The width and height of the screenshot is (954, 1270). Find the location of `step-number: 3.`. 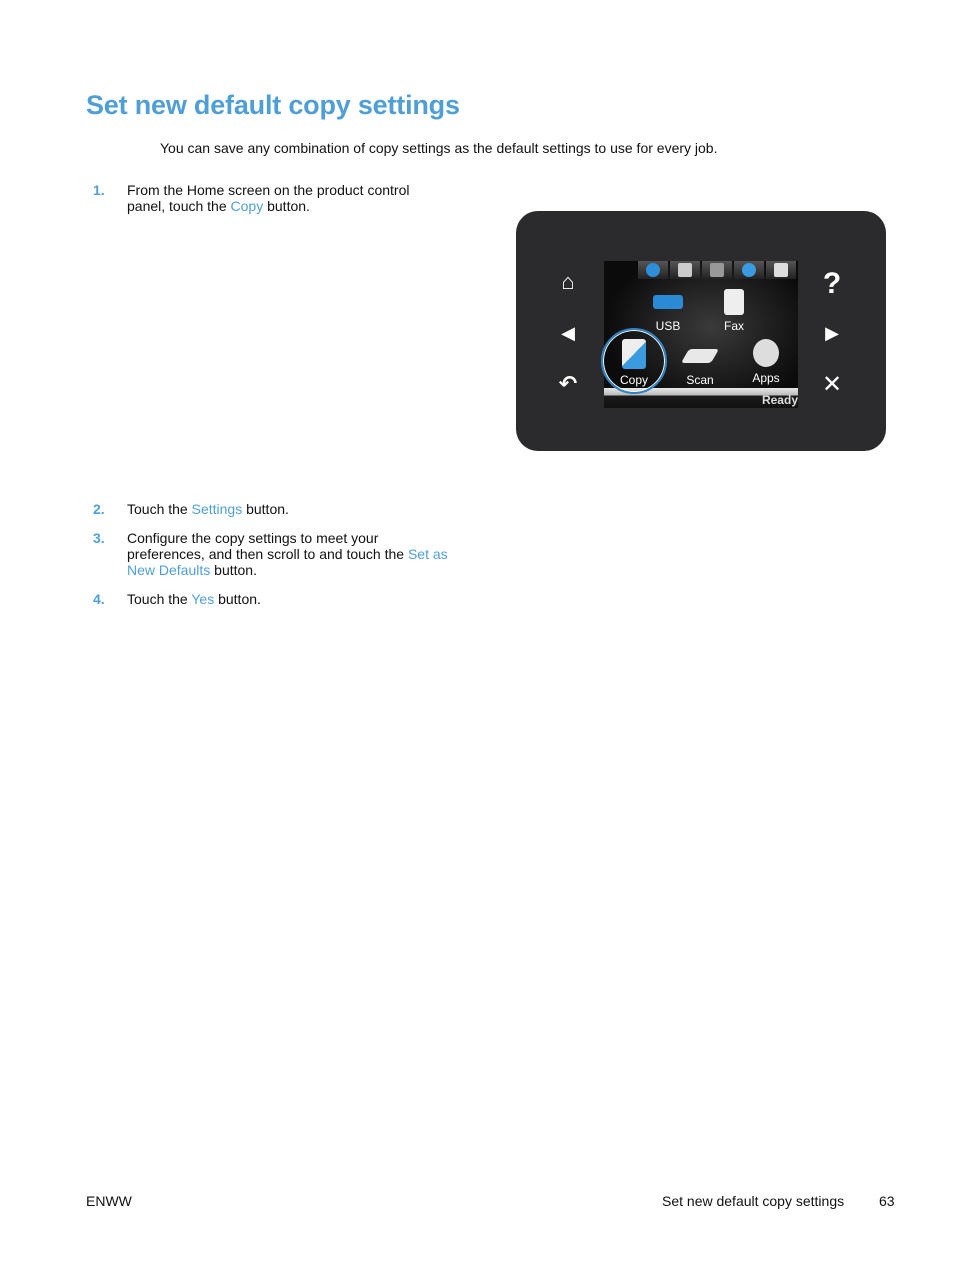

step-number: 3. is located at coordinates (99, 538).